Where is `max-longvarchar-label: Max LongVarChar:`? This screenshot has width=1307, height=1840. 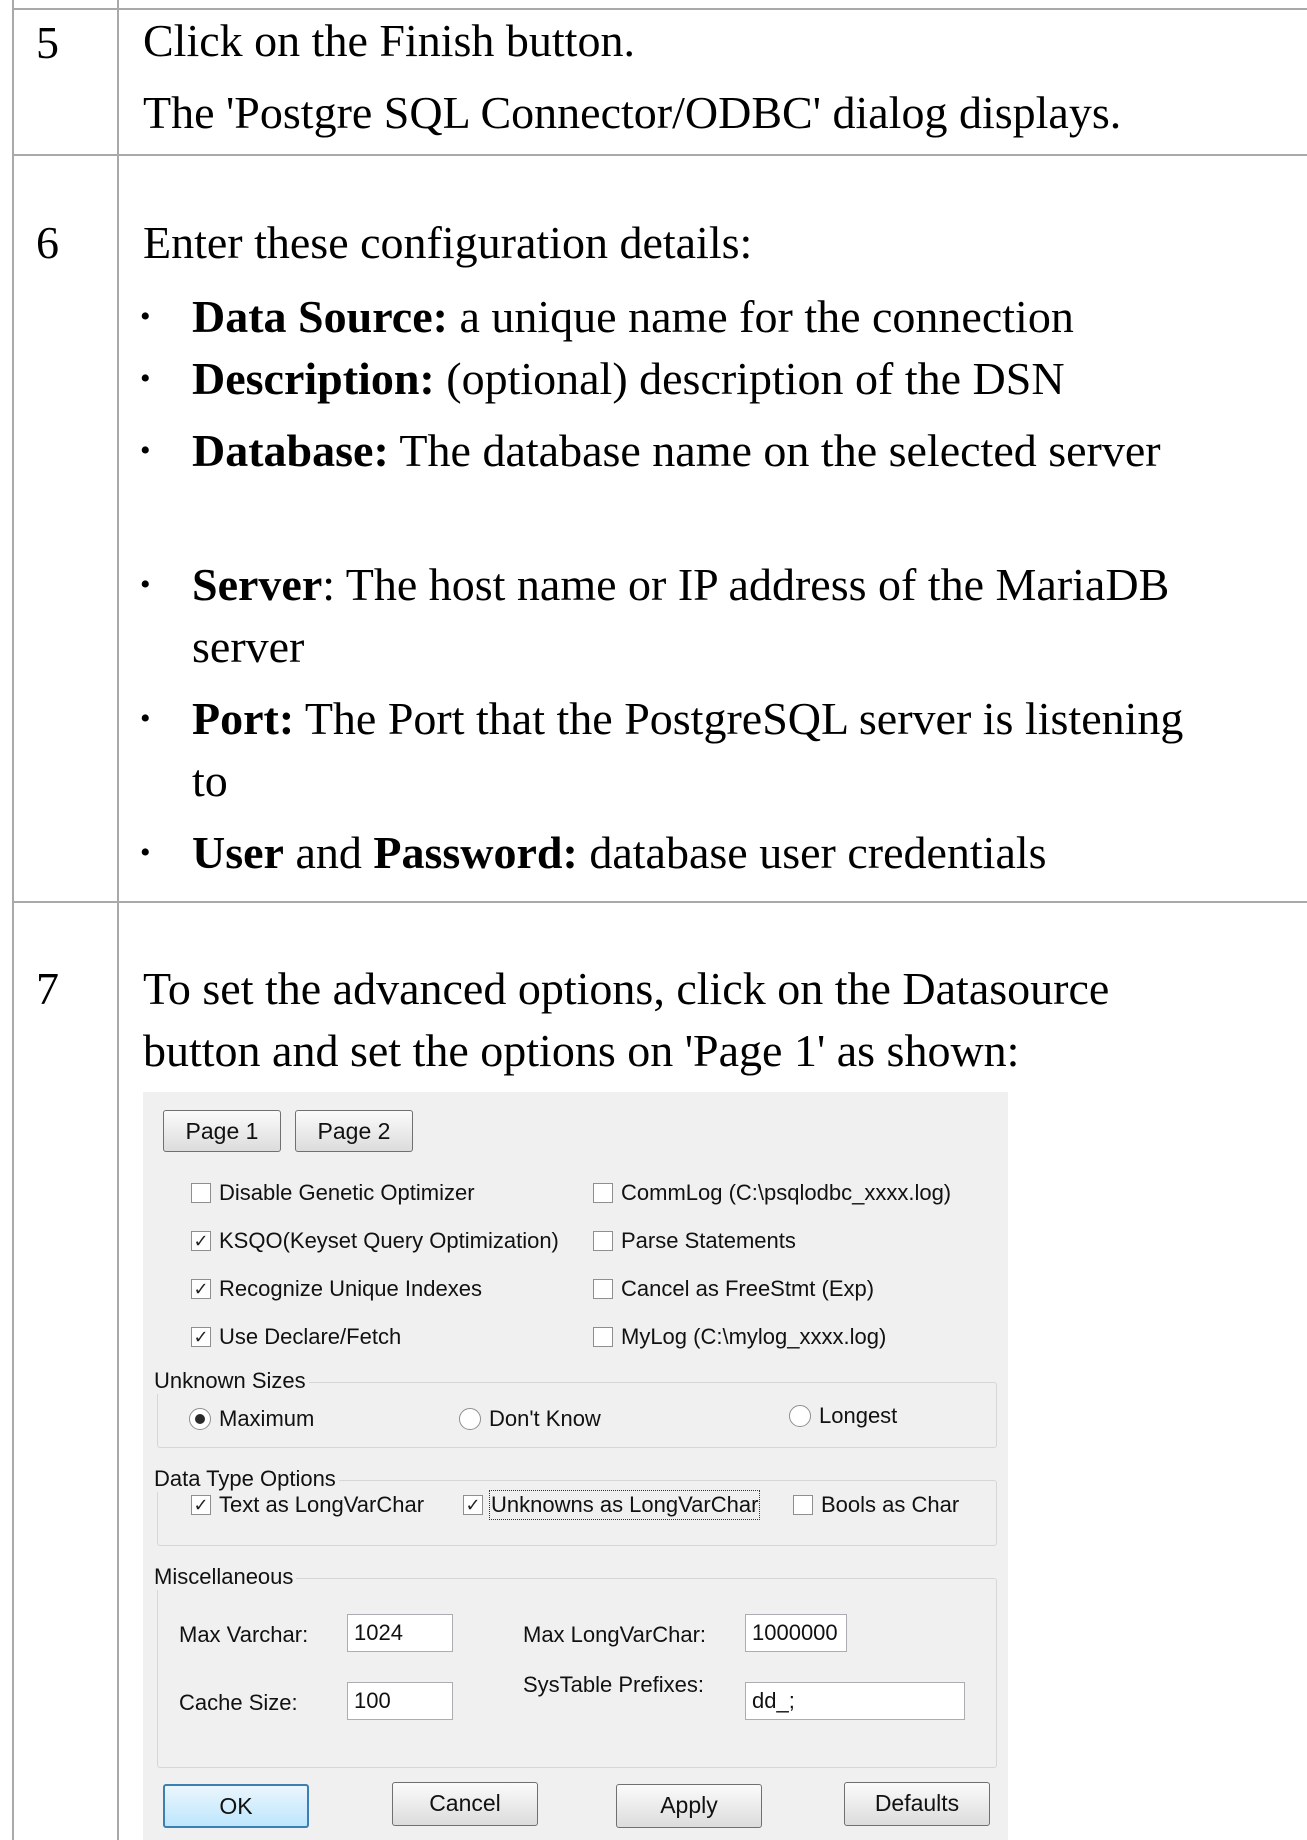 max-longvarchar-label: Max LongVarChar: is located at coordinates (615, 1634).